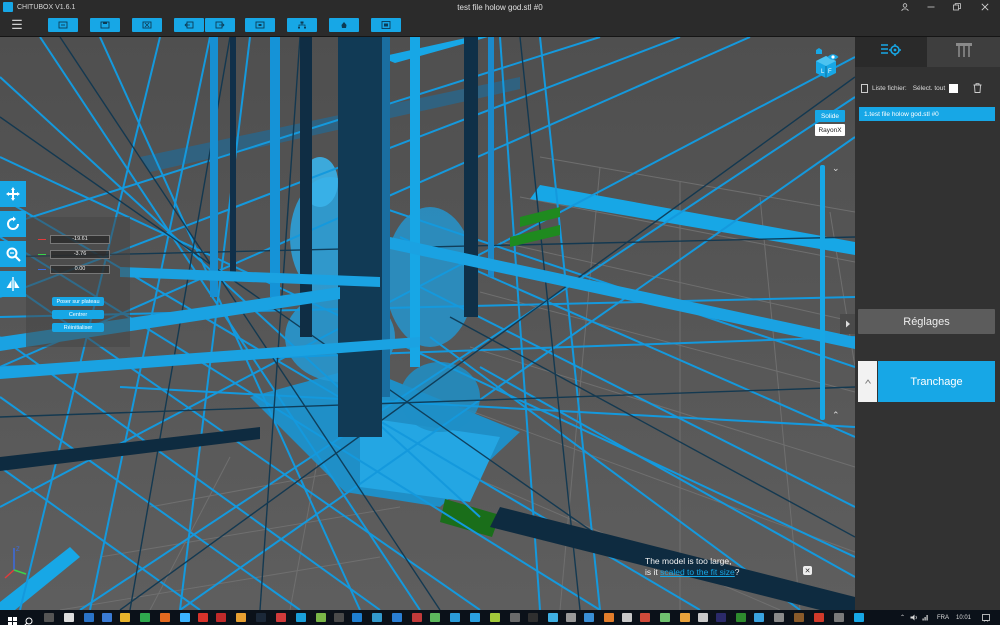 Image resolution: width=1000 pixels, height=625 pixels. What do you see at coordinates (13, 194) in the screenshot?
I see `move-icon` at bounding box center [13, 194].